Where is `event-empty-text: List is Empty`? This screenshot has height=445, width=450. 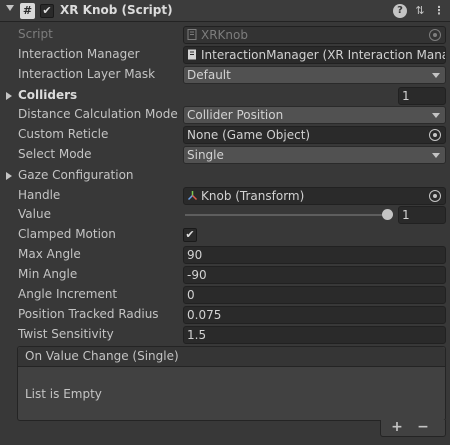
event-empty-text: List is Empty is located at coordinates (63, 394).